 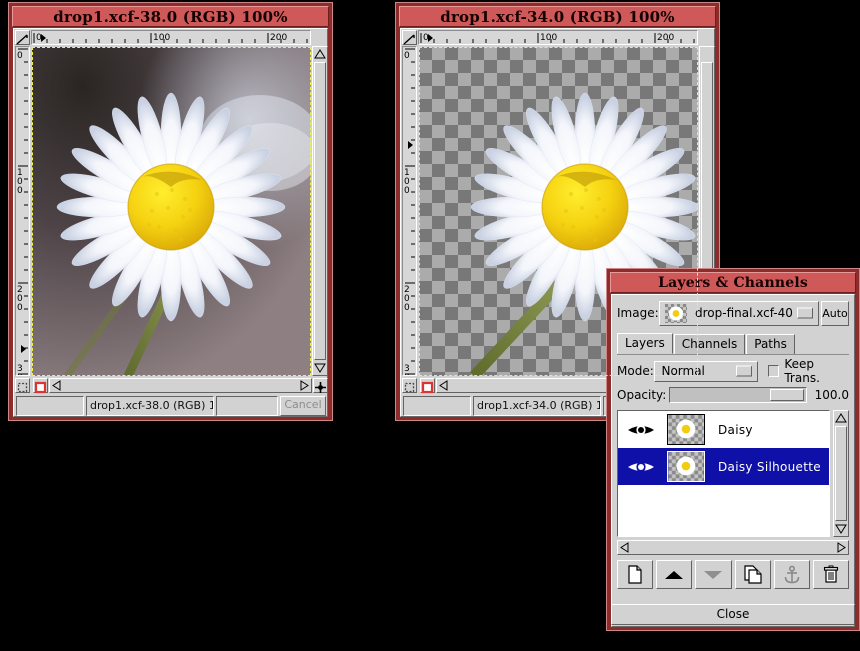 I want to click on layer-row-daisy-silhouette: Daisy Silhouette, so click(x=723, y=466).